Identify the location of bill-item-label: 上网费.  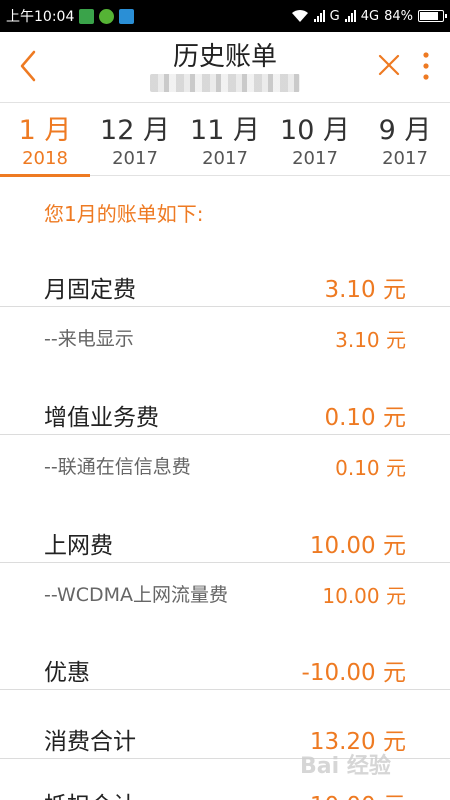
(78, 546).